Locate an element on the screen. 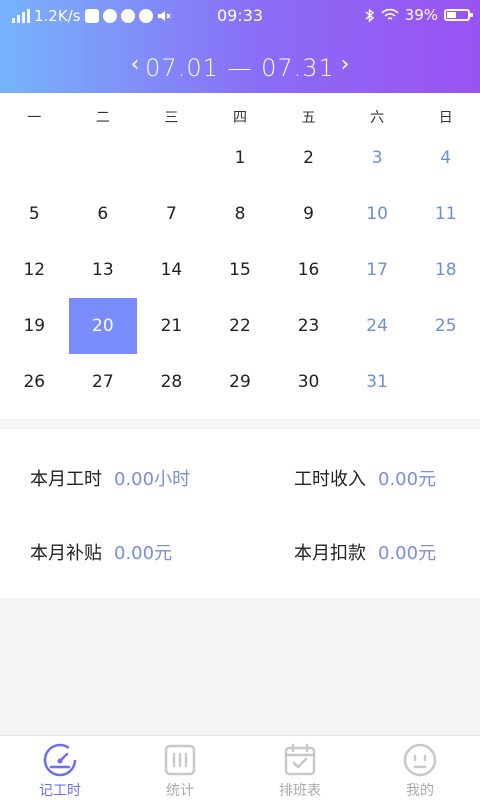  calendar-day-selected: 20 is located at coordinates (103, 326).